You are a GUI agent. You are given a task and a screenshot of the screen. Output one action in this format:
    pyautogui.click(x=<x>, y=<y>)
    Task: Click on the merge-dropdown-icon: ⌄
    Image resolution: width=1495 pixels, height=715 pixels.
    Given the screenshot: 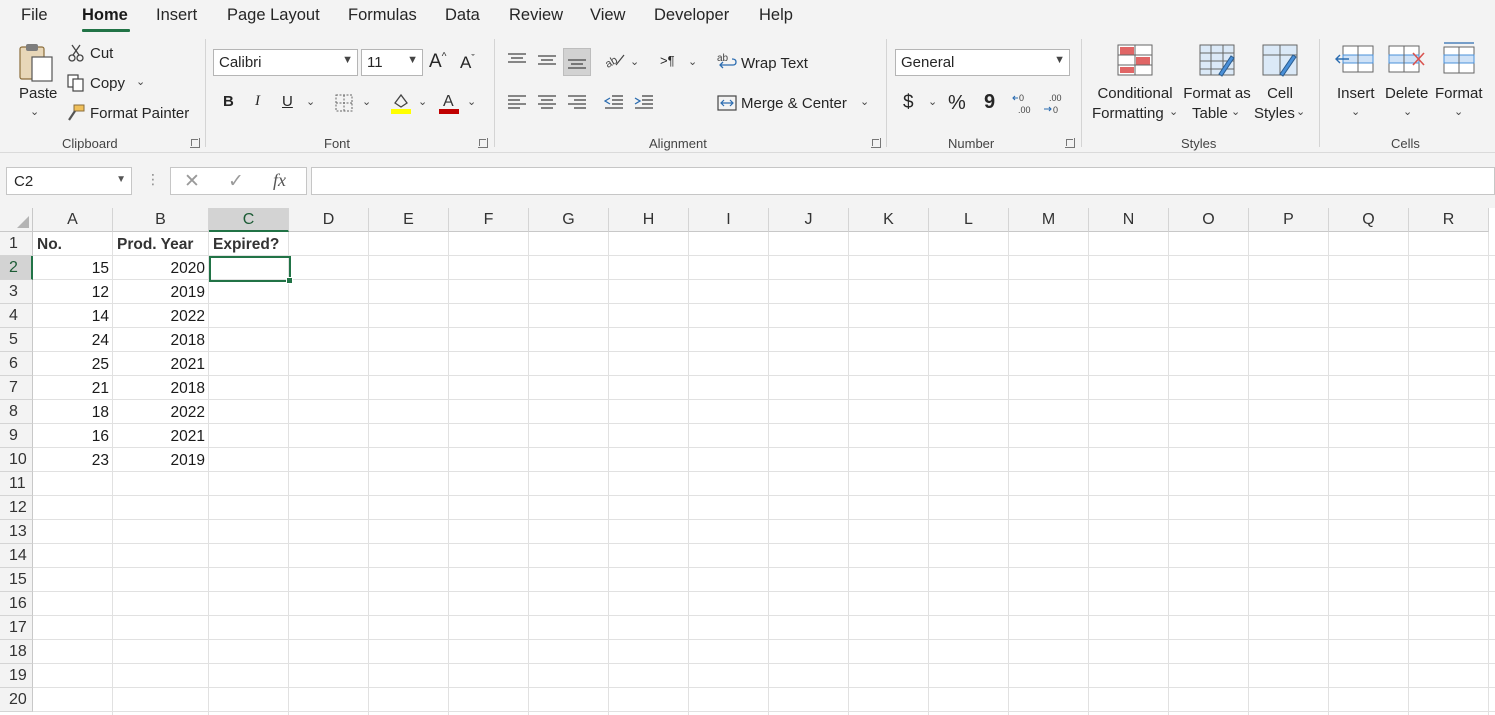 What is the action you would take?
    pyautogui.click(x=864, y=101)
    